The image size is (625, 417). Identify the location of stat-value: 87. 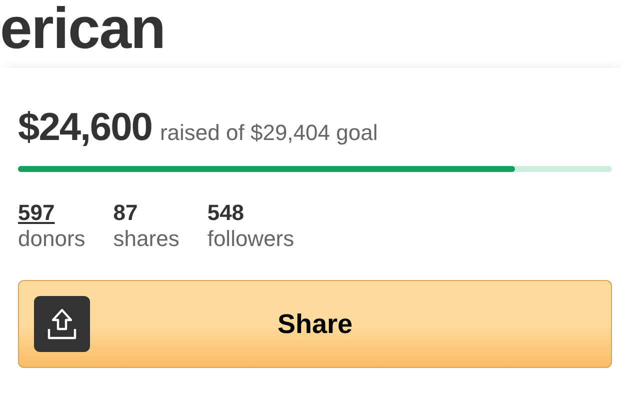
(125, 213).